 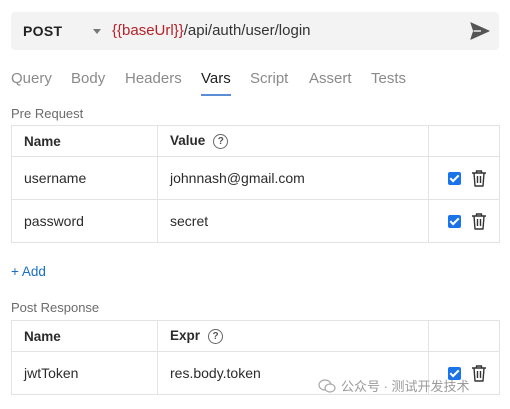 I want to click on var-name-cell: username, so click(x=84, y=178).